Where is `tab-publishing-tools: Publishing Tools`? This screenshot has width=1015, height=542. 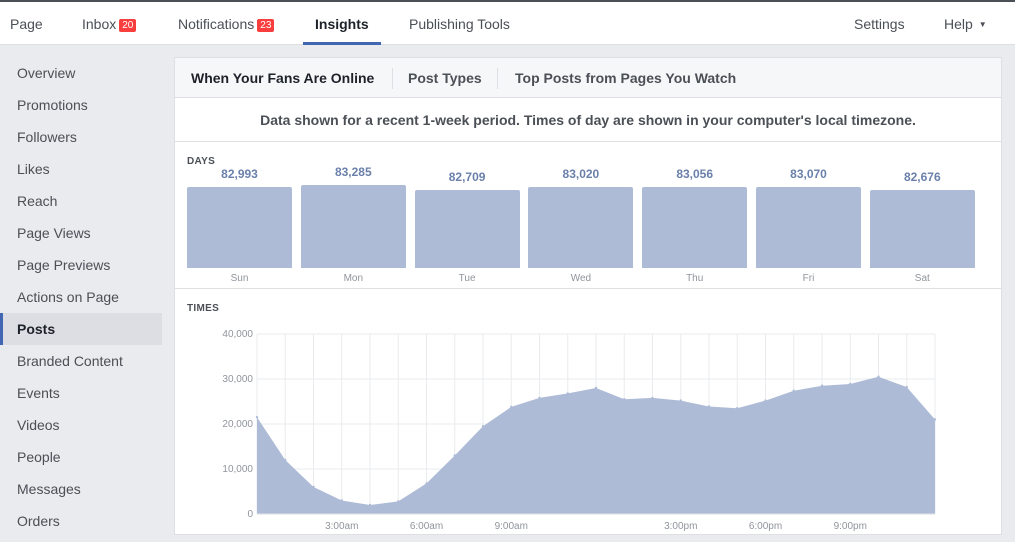 tab-publishing-tools: Publishing Tools is located at coordinates (459, 23).